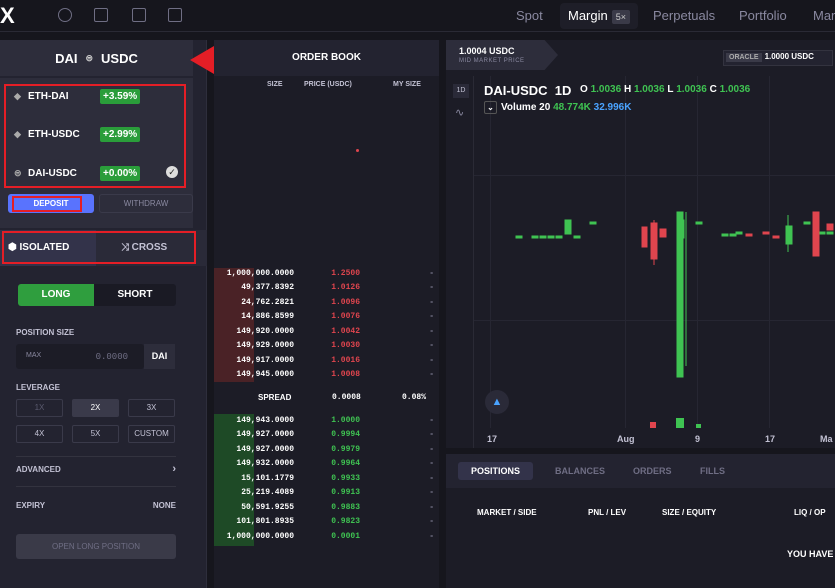 Image resolution: width=835 pixels, height=588 pixels. Describe the element at coordinates (345, 345) in the screenshot. I see `ask-price: 1.0030` at that location.